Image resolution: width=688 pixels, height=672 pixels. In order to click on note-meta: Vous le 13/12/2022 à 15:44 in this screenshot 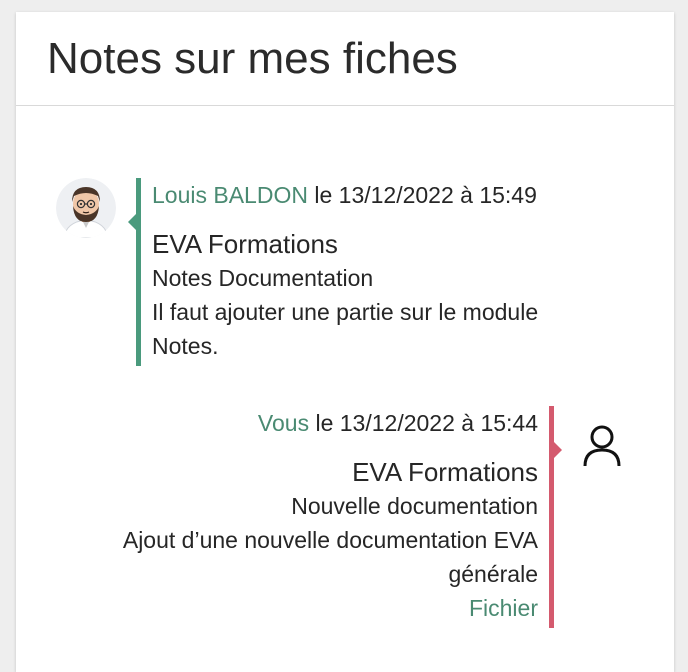, I will do `click(316, 423)`.